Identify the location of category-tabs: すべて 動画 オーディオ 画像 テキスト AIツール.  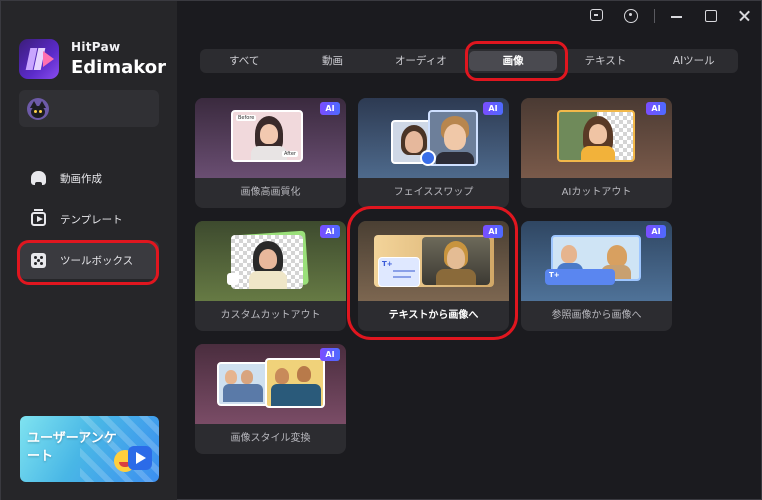
(469, 61).